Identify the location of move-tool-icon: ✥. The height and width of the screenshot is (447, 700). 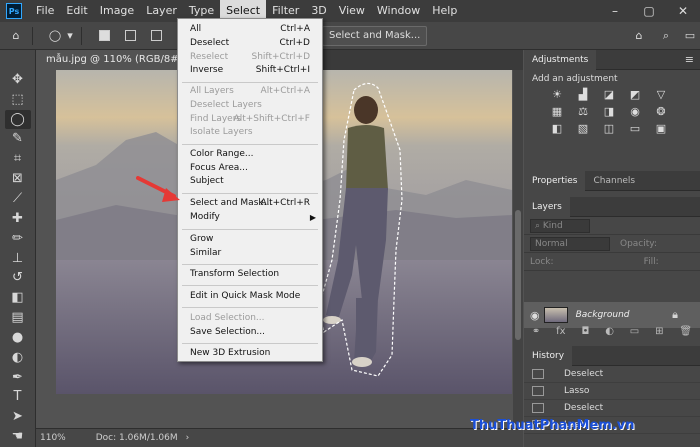
(18, 79).